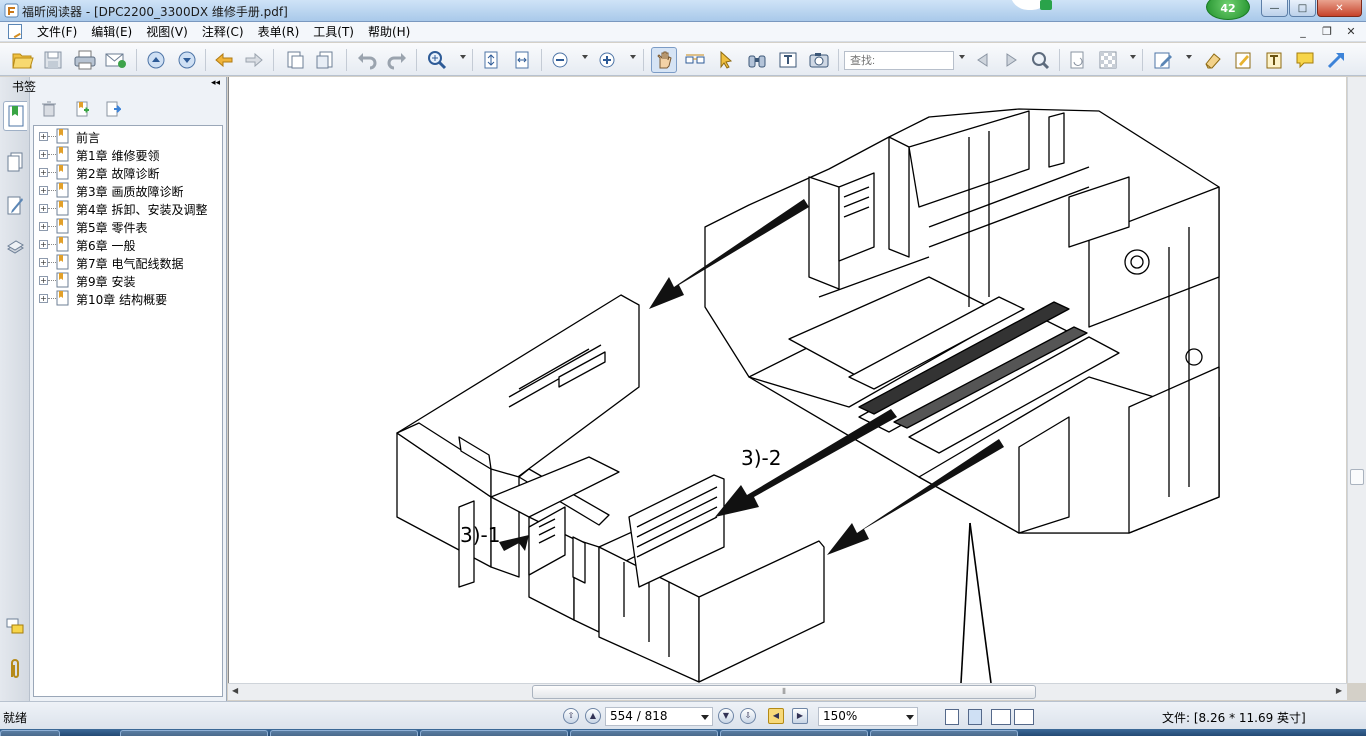 This screenshot has width=1366, height=736. What do you see at coordinates (840, 716) in the screenshot?
I see `zoom-value: 150%` at bounding box center [840, 716].